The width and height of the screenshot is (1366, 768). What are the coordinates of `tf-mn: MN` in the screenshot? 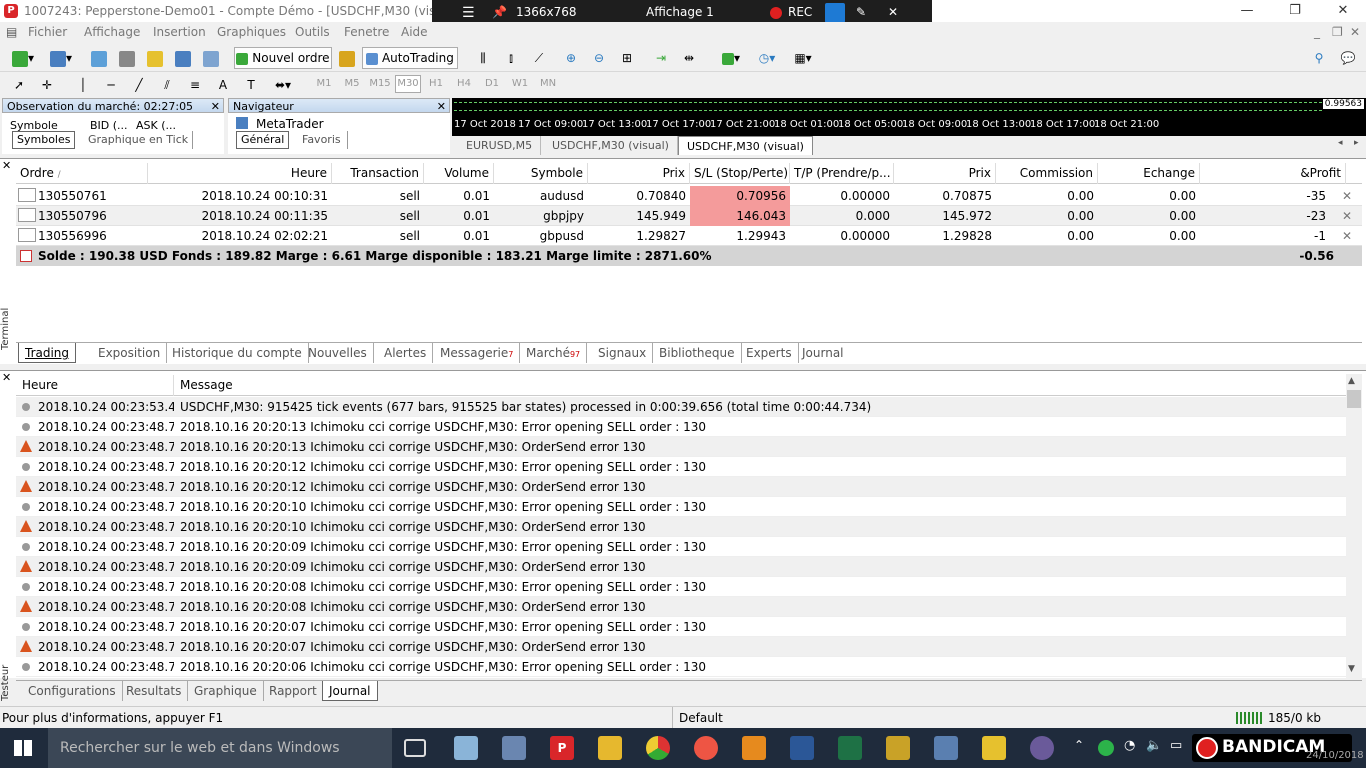 It's located at (548, 83).